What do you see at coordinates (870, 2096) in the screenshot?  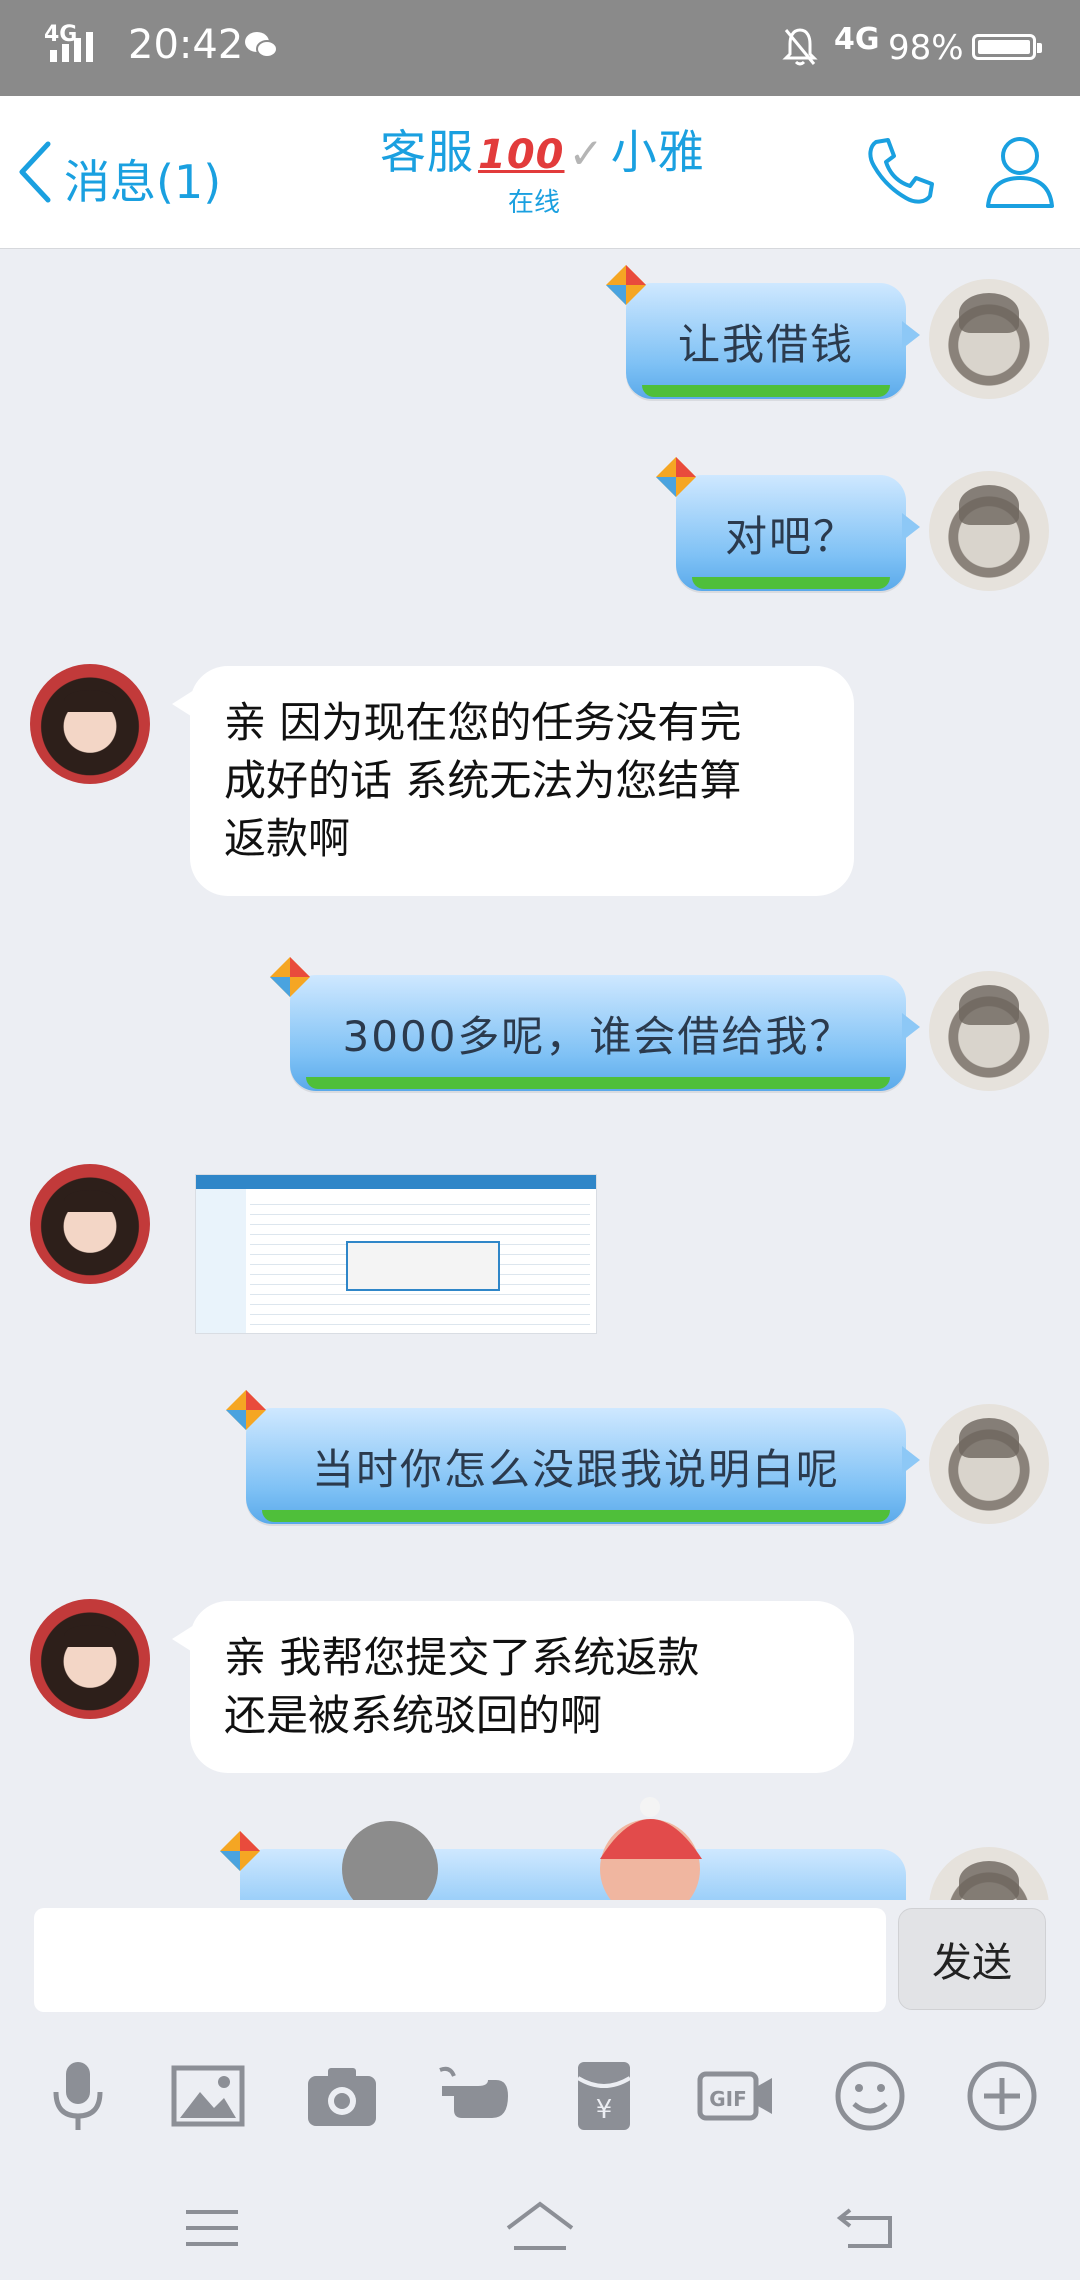 I see `emoji-icon` at bounding box center [870, 2096].